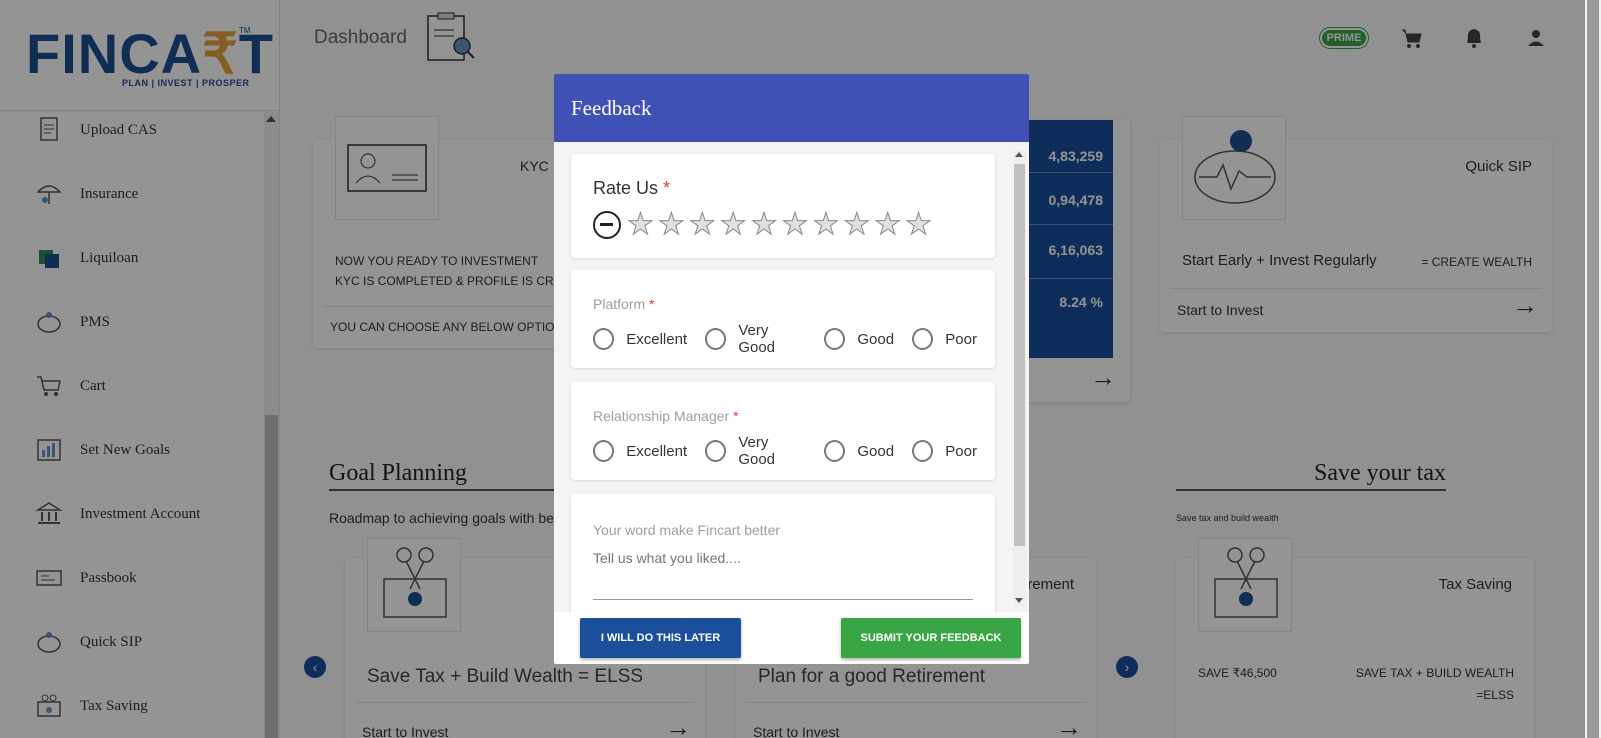  What do you see at coordinates (733, 224) in the screenshot?
I see `star-4: ★` at bounding box center [733, 224].